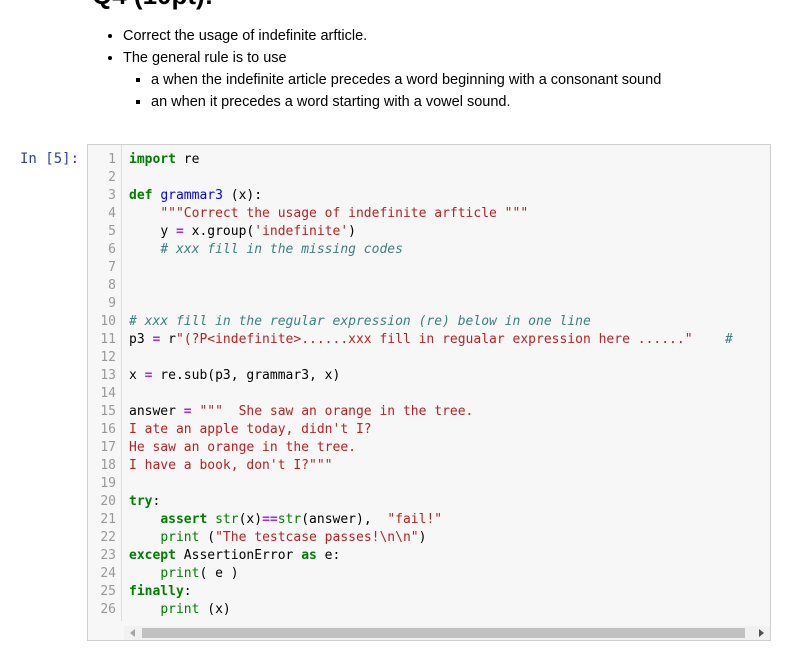 This screenshot has height=658, width=786. Describe the element at coordinates (220, 375) in the screenshot. I see `code-line-13: 13 x = re.sub(p3, grammar3, x)` at that location.